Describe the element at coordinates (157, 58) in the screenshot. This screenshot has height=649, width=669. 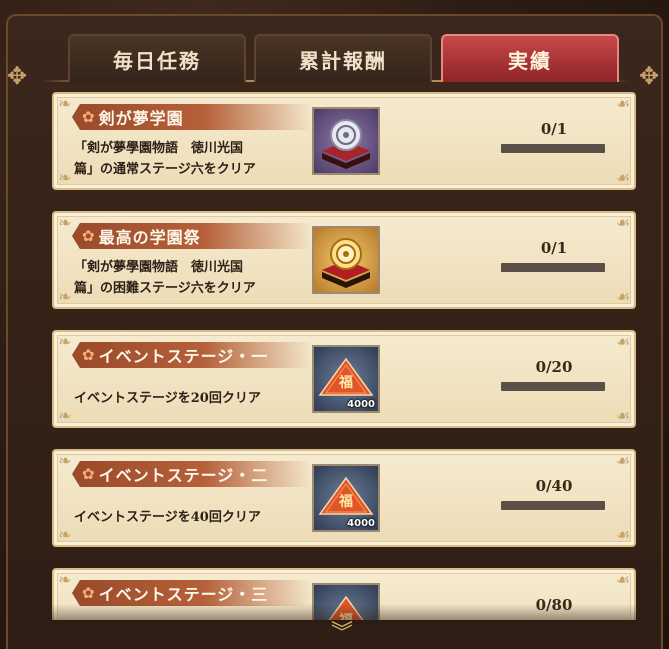
I see `tab-daily-missions: 毎日任務` at that location.